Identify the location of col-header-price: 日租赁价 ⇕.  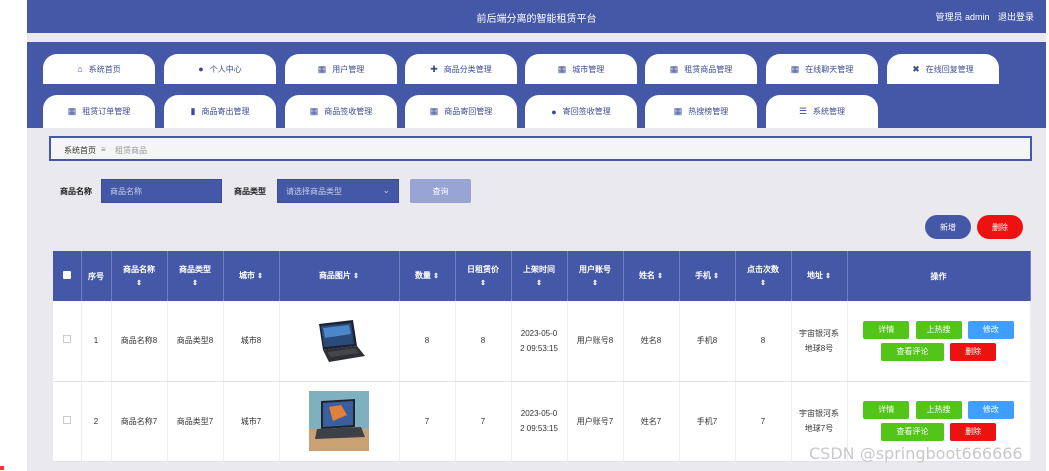
(483, 276).